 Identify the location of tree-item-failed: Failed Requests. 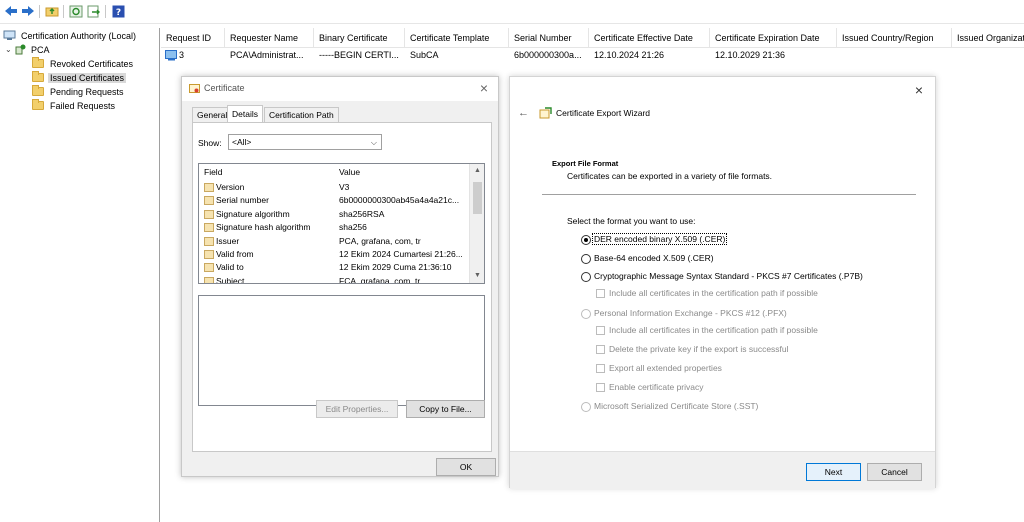
(74, 105).